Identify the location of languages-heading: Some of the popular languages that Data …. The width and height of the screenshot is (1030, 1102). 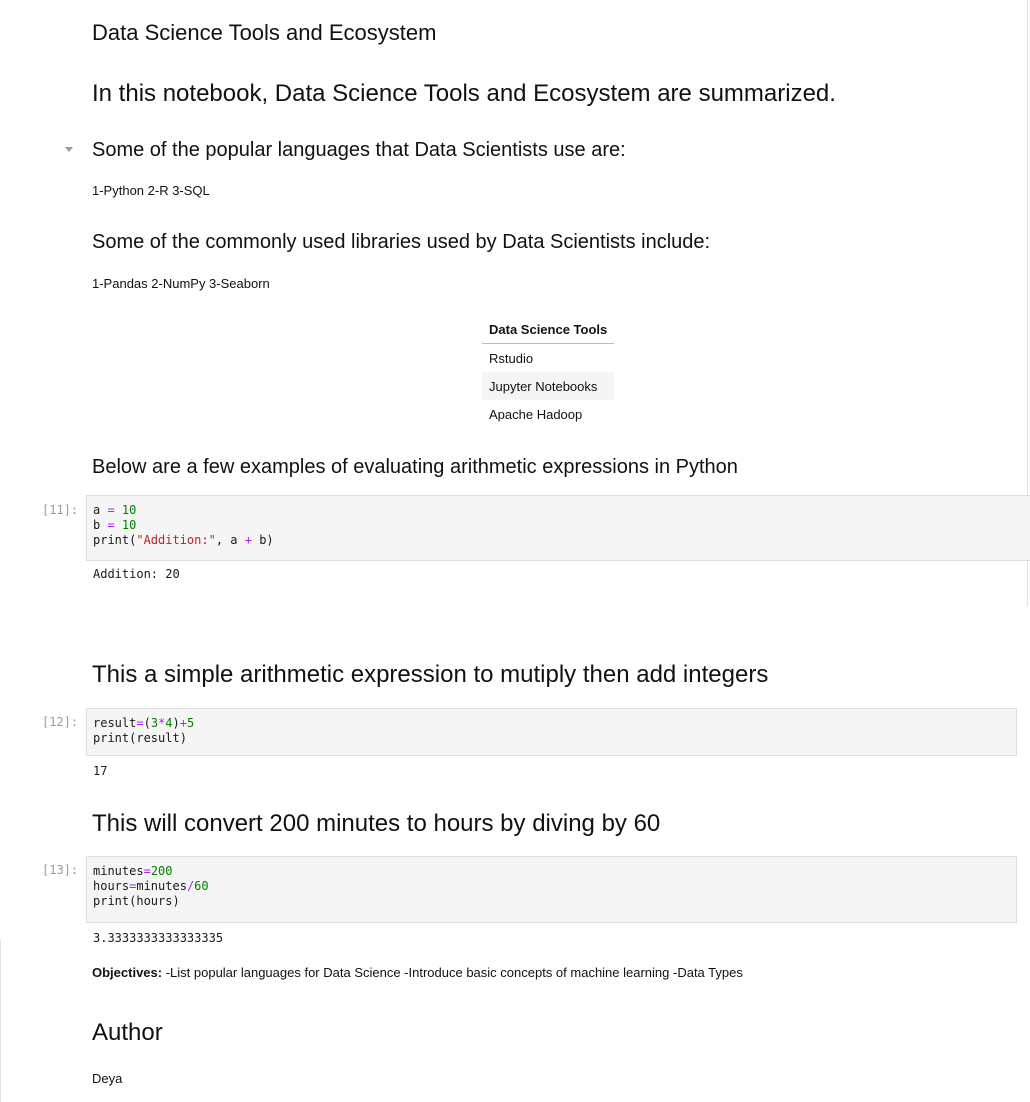
(359, 150).